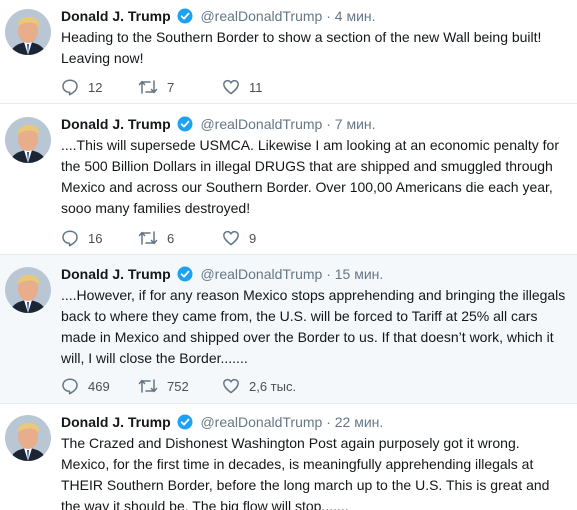  What do you see at coordinates (99, 386) in the screenshot?
I see `reply-count: 469` at bounding box center [99, 386].